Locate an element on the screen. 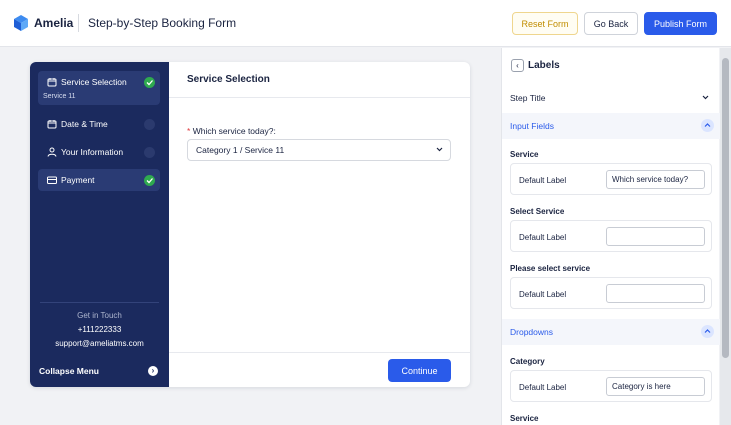 The height and width of the screenshot is (425, 731). step-date-time: Date & Time is located at coordinates (99, 124).